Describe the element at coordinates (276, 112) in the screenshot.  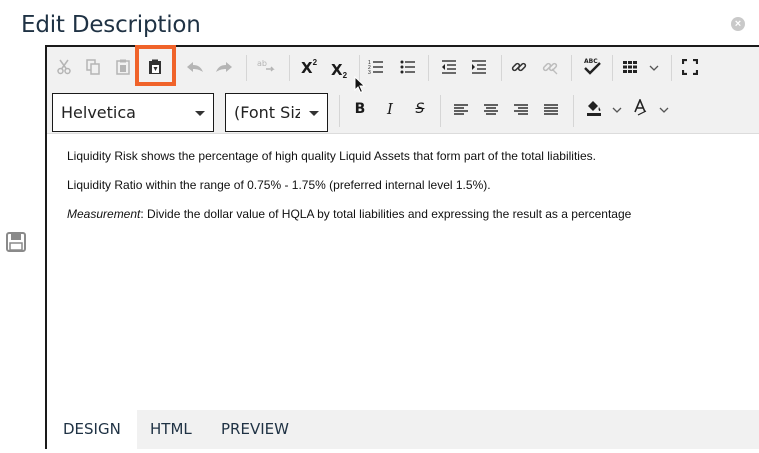
I see `font-size-select: (Font Size)` at that location.